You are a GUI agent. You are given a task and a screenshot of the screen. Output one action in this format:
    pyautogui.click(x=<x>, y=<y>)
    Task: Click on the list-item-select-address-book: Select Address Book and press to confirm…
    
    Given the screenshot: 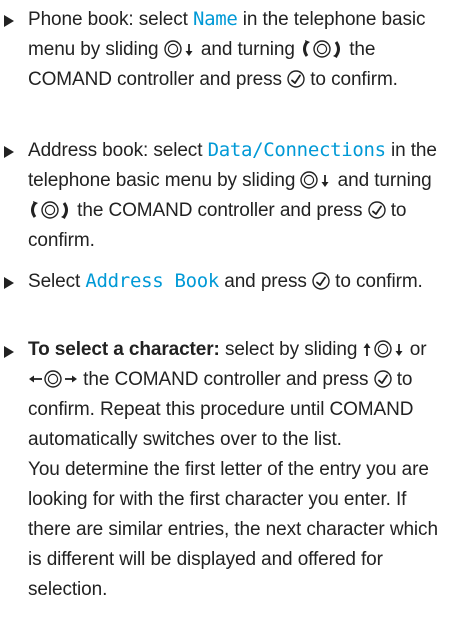 What is the action you would take?
    pyautogui.click(x=229, y=281)
    